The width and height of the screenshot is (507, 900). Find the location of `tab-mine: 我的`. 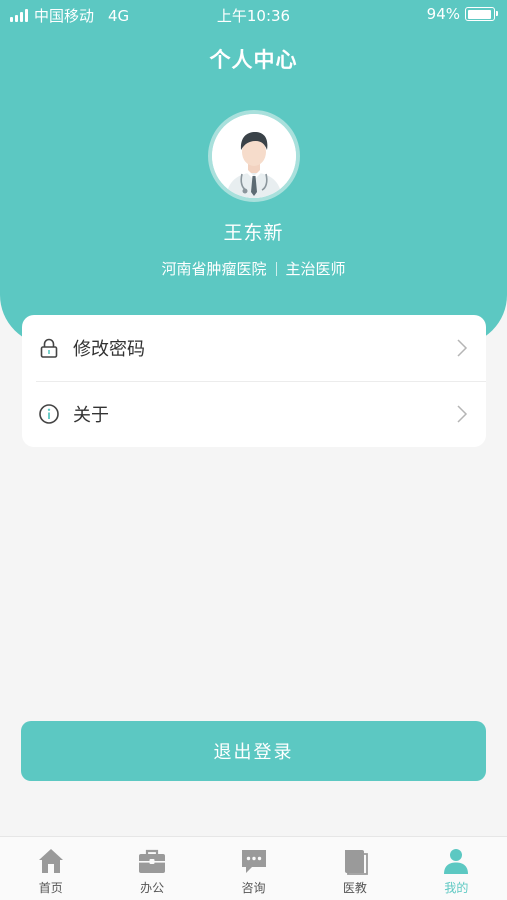

tab-mine: 我的 is located at coordinates (456, 868).